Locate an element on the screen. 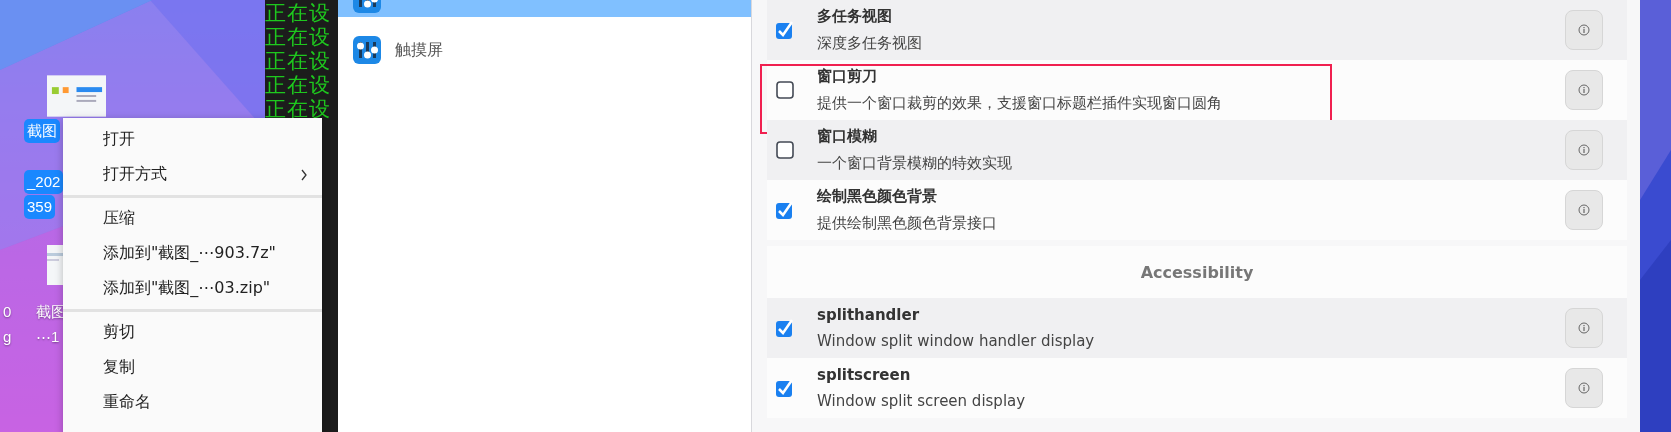 The width and height of the screenshot is (1671, 432). plugin-description: Window split window handler display is located at coordinates (956, 341).